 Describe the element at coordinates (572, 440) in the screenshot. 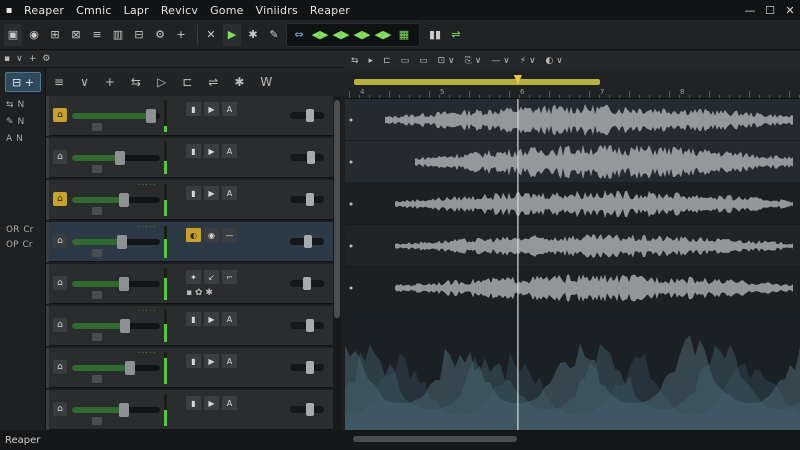

I see `arrange-scrollbar` at that location.